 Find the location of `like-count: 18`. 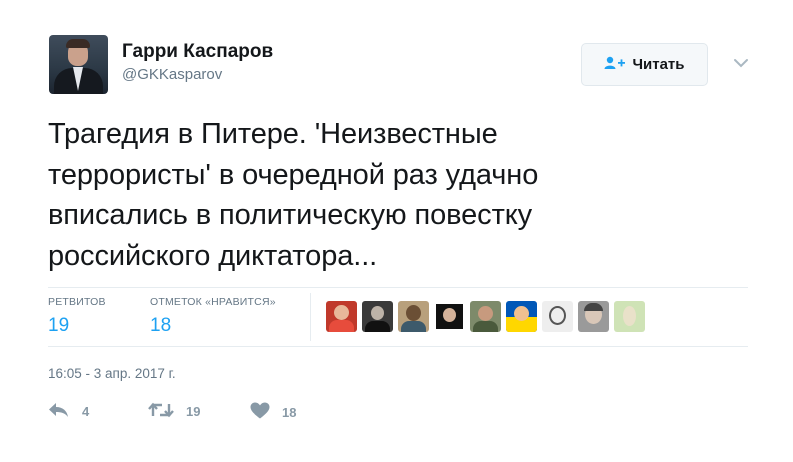

like-count: 18 is located at coordinates (289, 412).